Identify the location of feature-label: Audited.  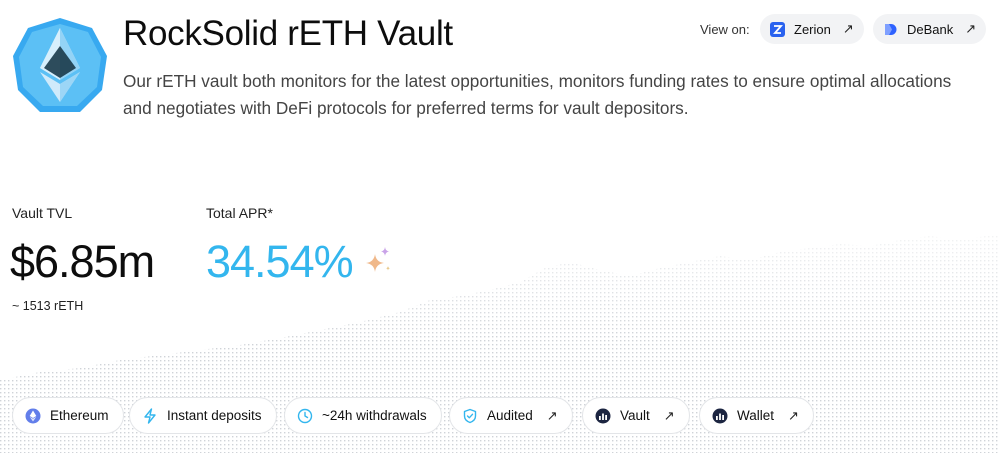
(510, 415).